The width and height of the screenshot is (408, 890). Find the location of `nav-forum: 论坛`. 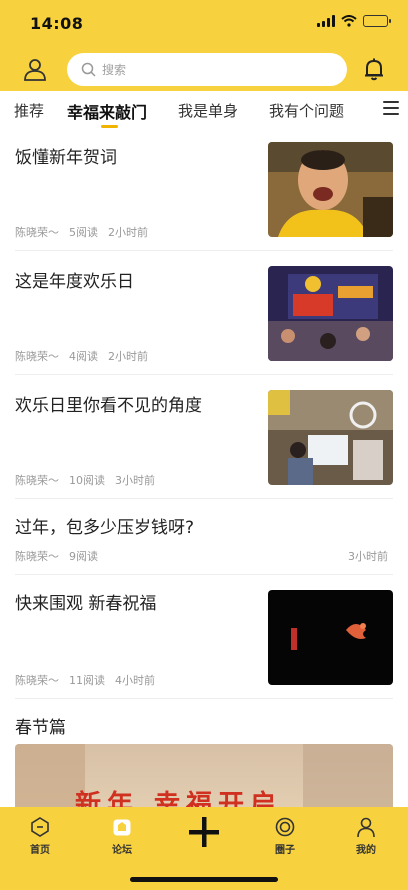

nav-forum: 论坛 is located at coordinates (122, 836).